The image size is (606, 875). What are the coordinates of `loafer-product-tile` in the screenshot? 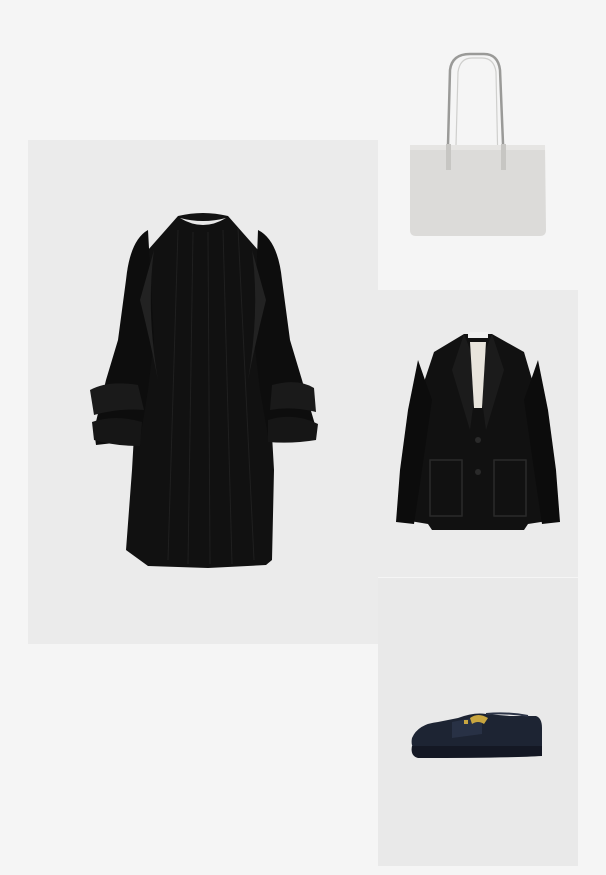 It's located at (478, 722).